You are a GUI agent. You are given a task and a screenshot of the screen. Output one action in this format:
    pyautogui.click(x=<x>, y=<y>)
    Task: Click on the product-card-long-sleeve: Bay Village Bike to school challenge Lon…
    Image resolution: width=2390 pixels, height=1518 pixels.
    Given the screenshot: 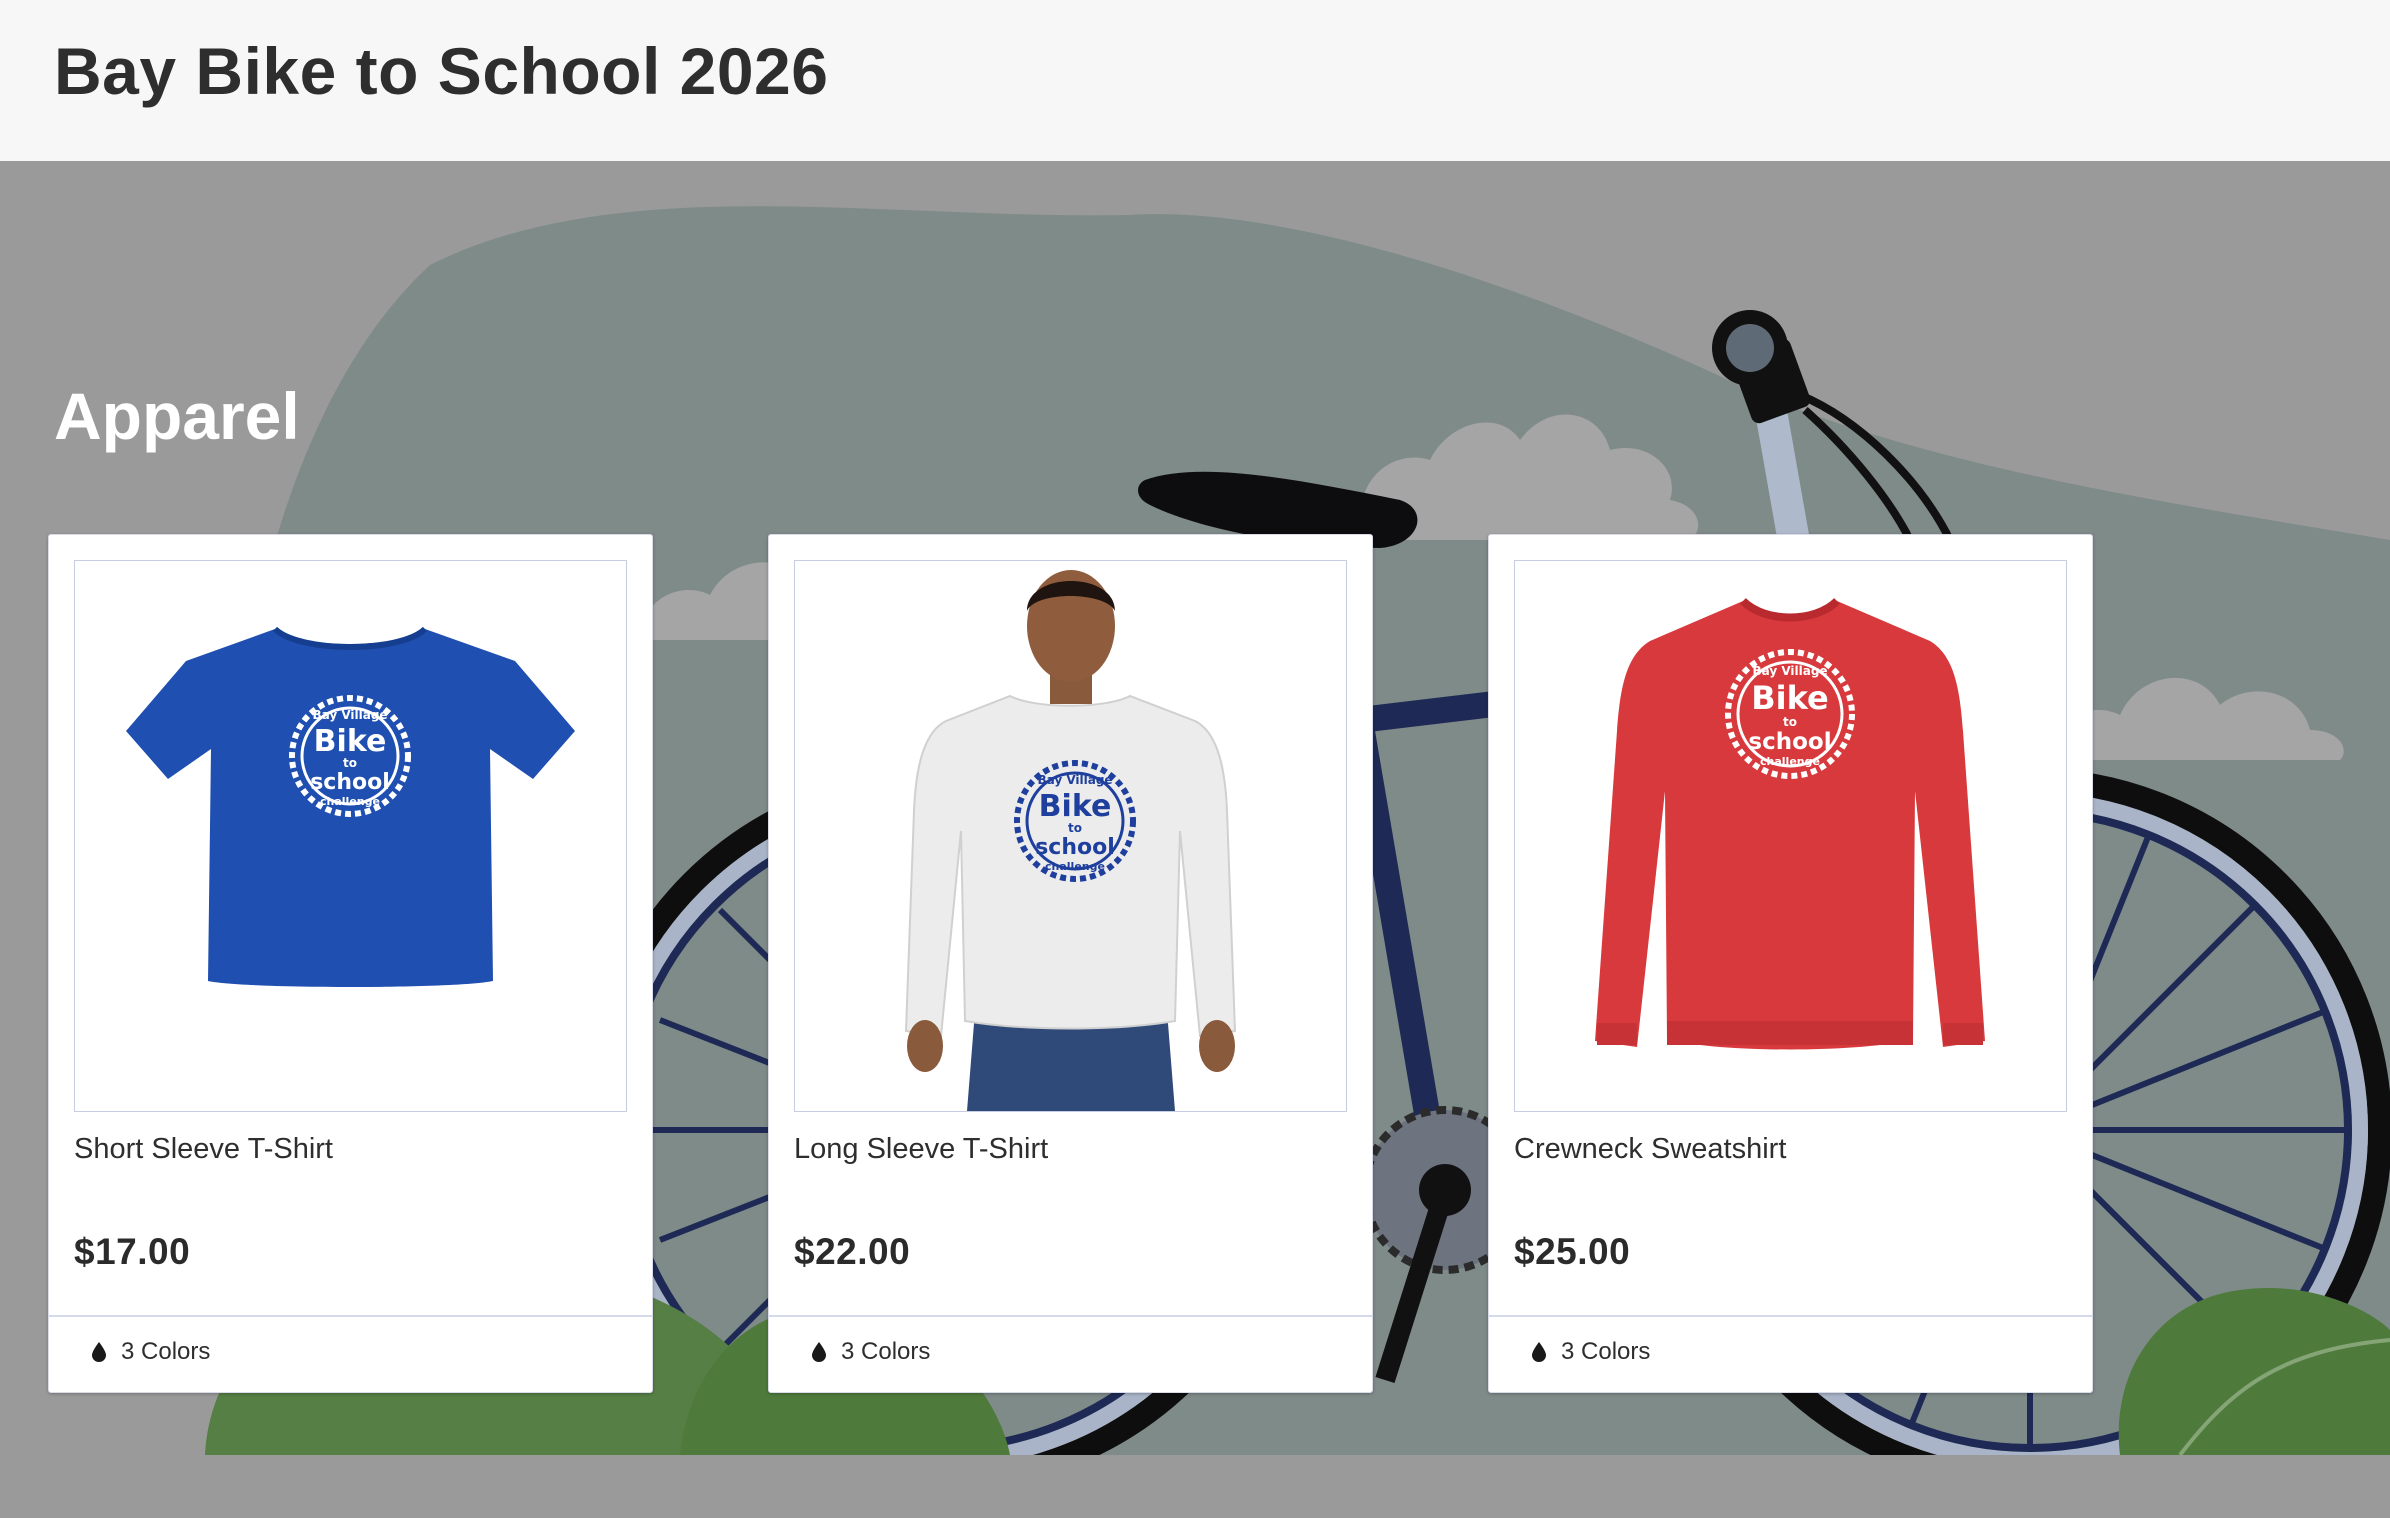 What is the action you would take?
    pyautogui.click(x=1070, y=963)
    